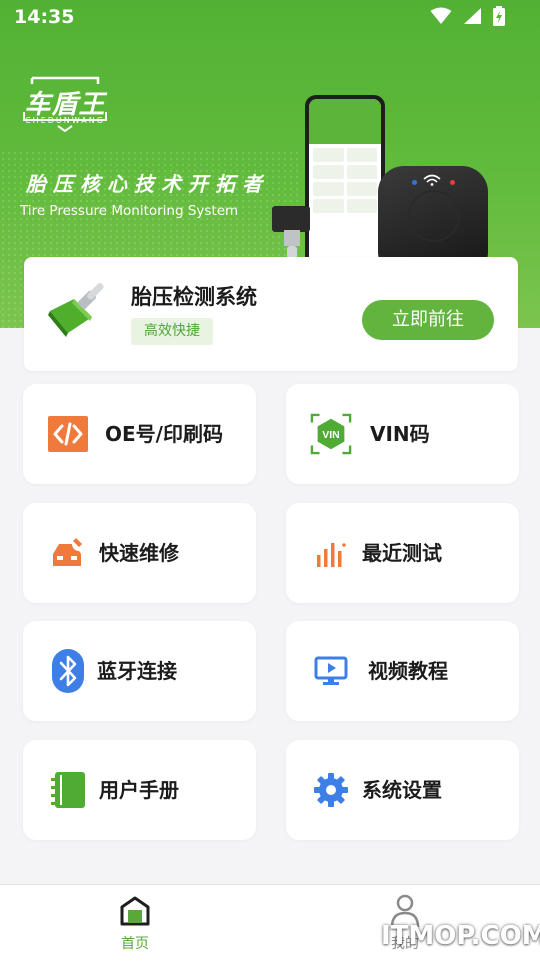 This screenshot has width=540, height=961. What do you see at coordinates (441, 15) in the screenshot?
I see `wifi-icon` at bounding box center [441, 15].